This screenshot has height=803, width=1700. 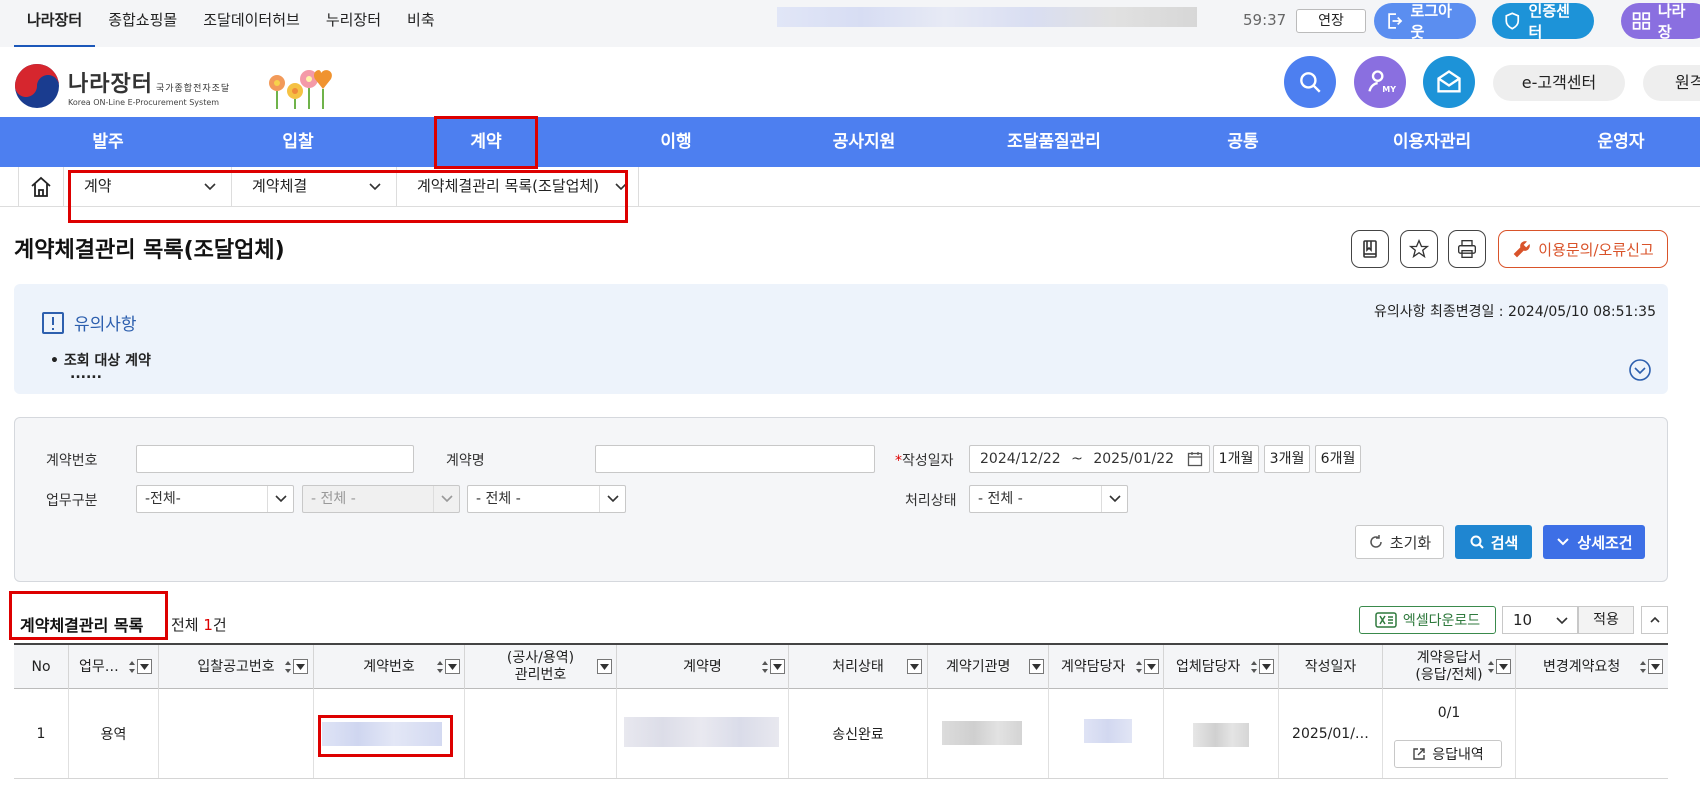 What do you see at coordinates (485, 142) in the screenshot?
I see `nav-contract: 계약` at bounding box center [485, 142].